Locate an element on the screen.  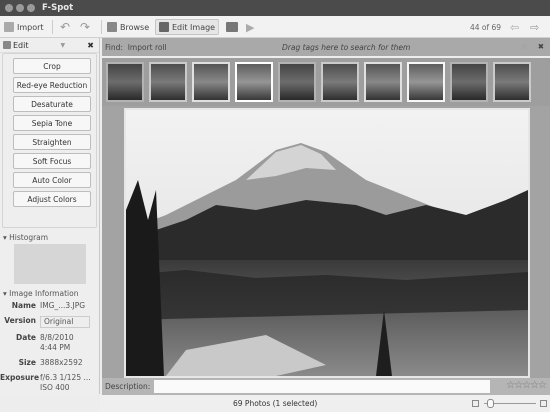
description-label: Description: is located at coordinates (128, 386).